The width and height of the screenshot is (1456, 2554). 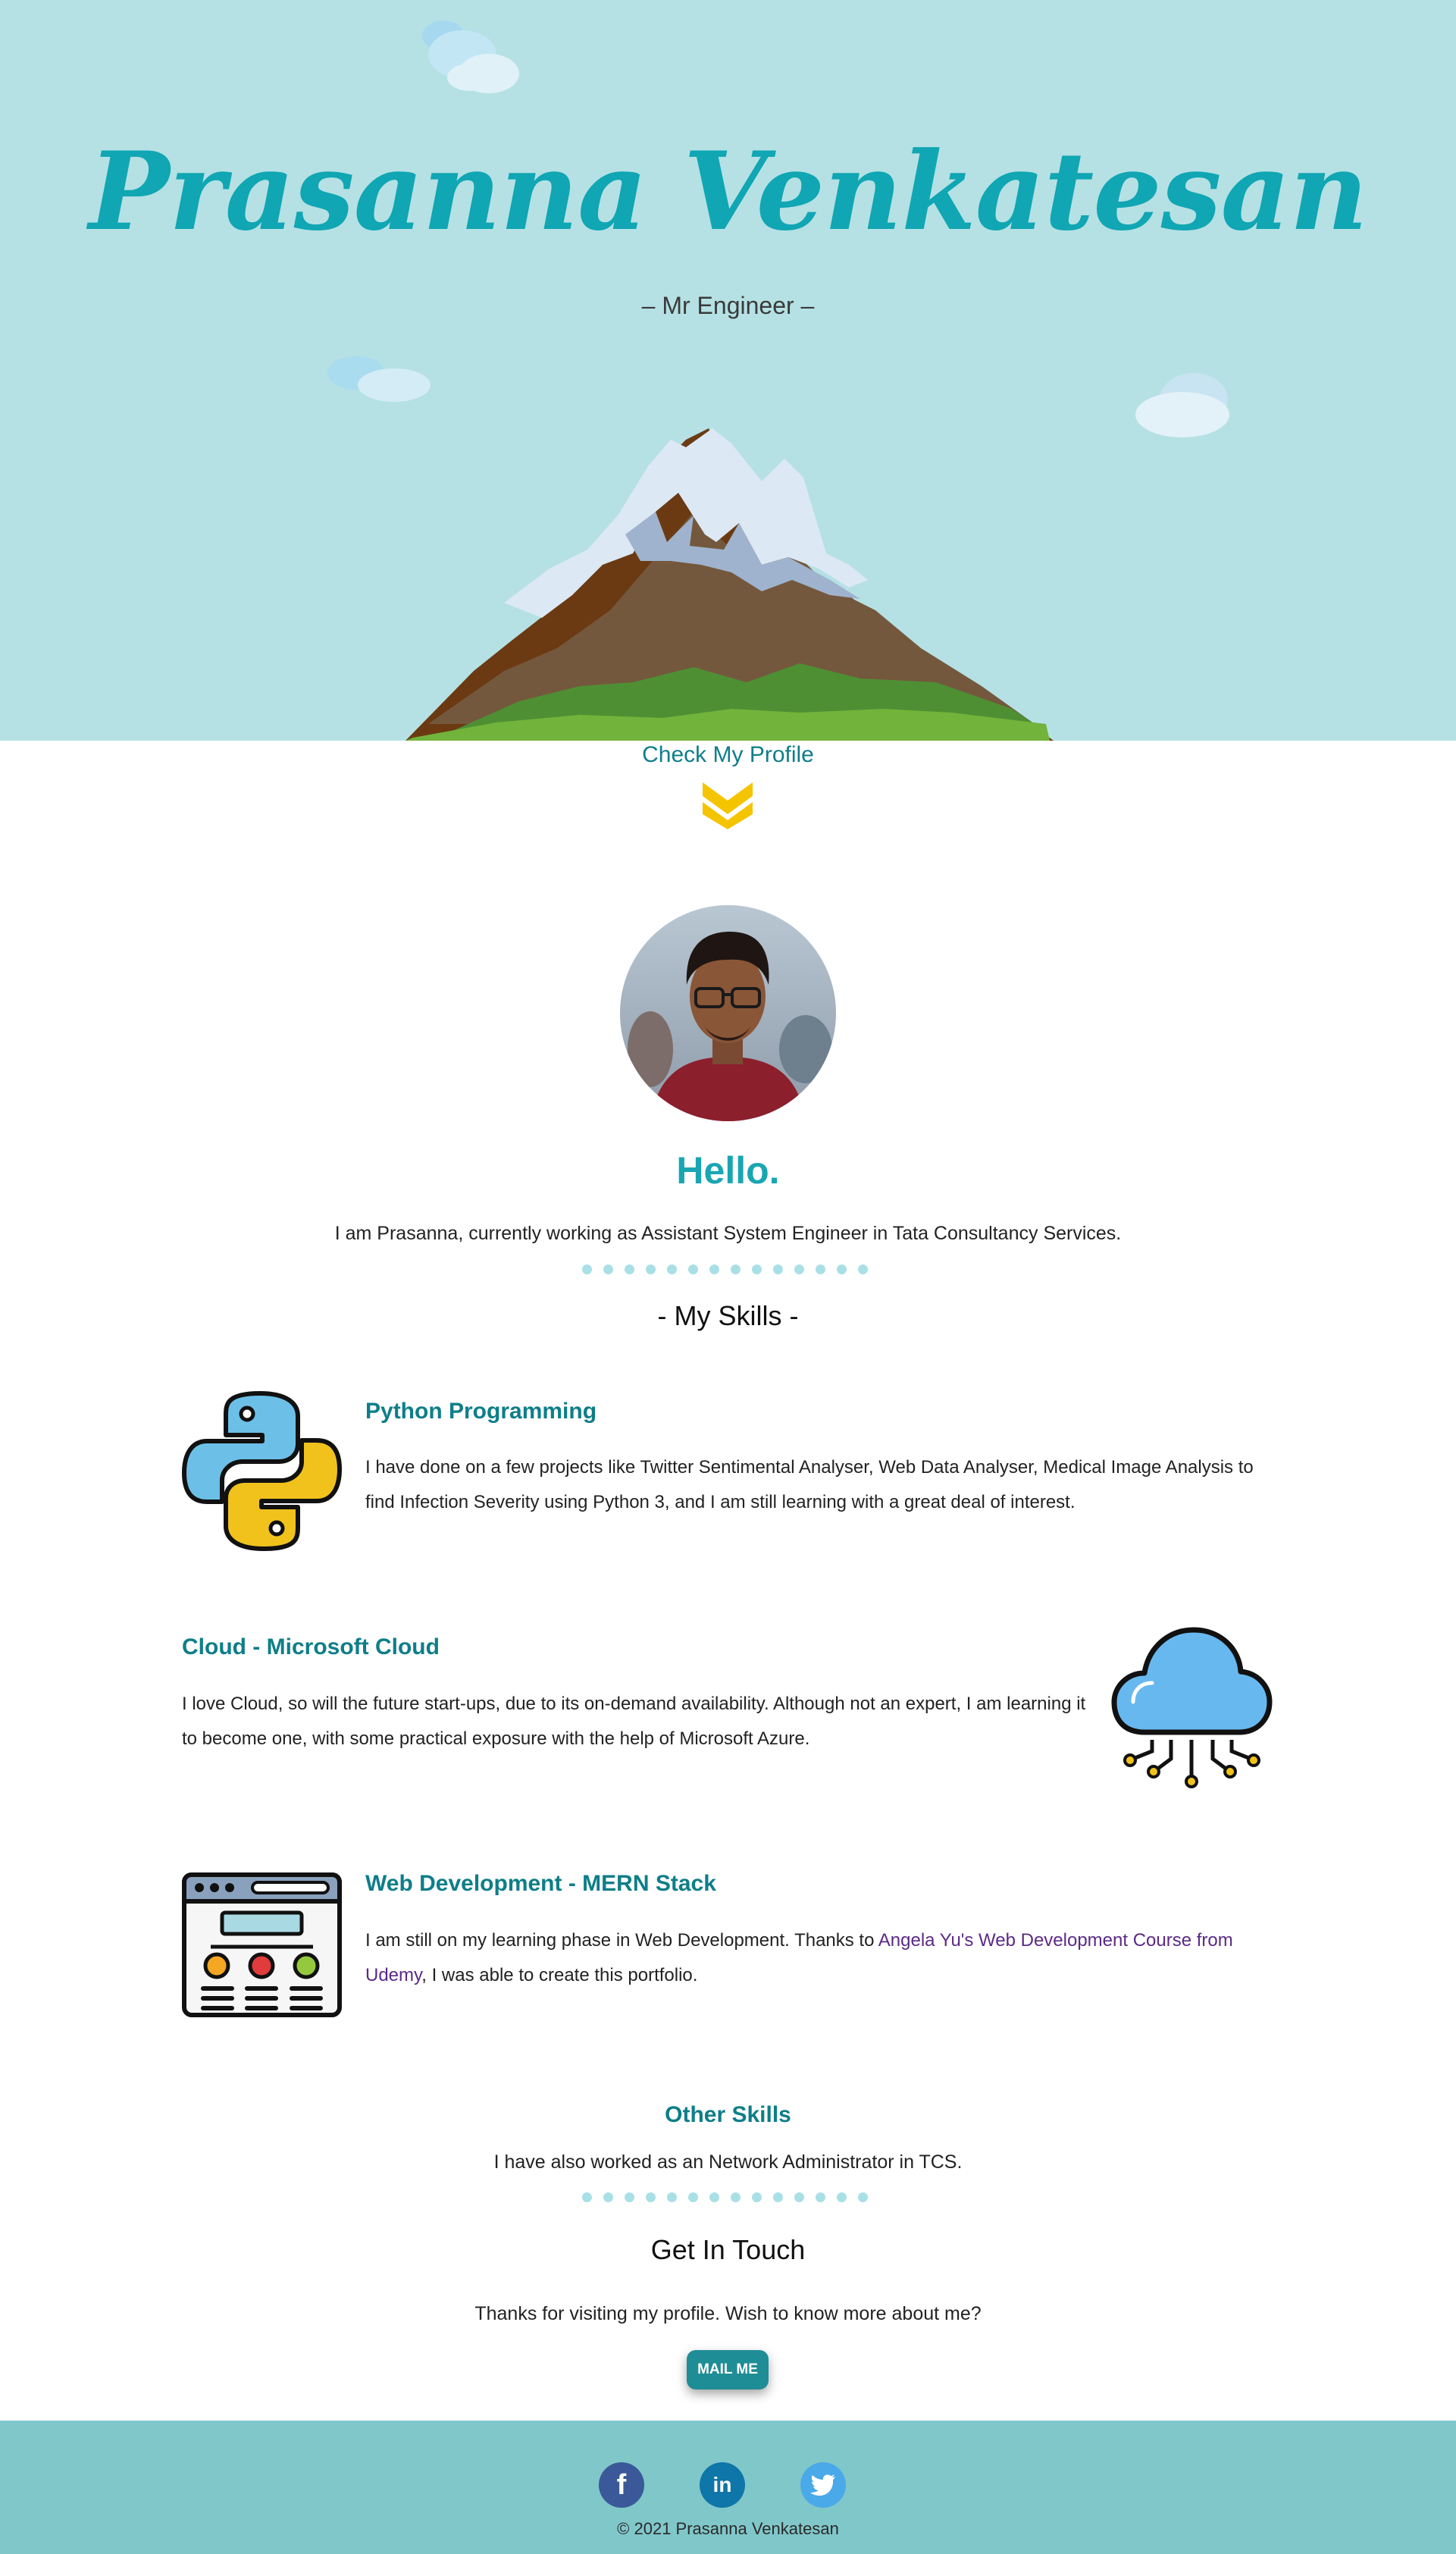 What do you see at coordinates (559, 1975) in the screenshot?
I see `skill-text-web-after: , I was able to create this portfolio.` at bounding box center [559, 1975].